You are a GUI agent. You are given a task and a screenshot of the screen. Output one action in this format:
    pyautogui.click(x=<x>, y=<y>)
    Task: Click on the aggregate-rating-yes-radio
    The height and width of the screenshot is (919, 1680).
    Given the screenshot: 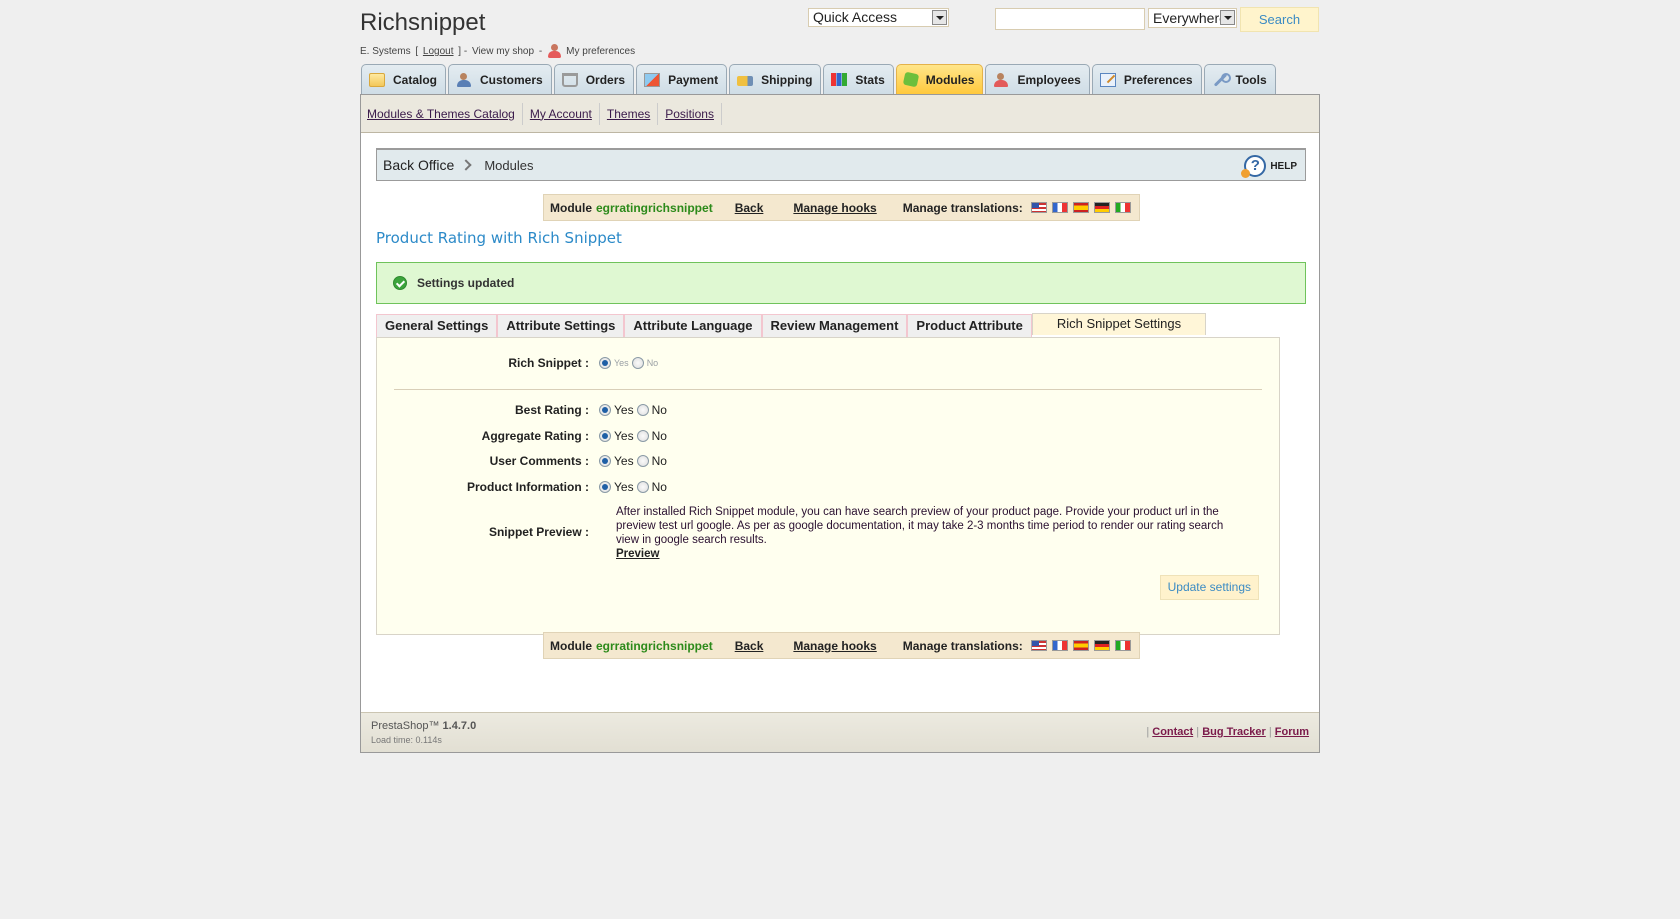 What is the action you would take?
    pyautogui.click(x=605, y=436)
    